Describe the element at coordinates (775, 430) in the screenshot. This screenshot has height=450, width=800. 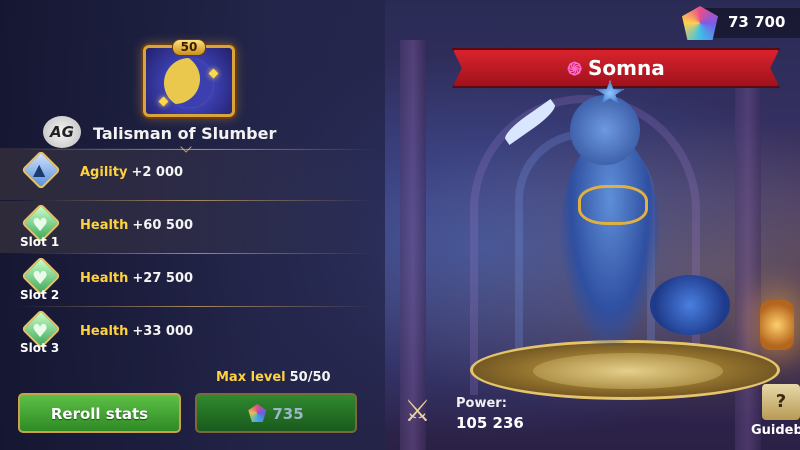
I see `guidebook-label: Guidebook` at that location.